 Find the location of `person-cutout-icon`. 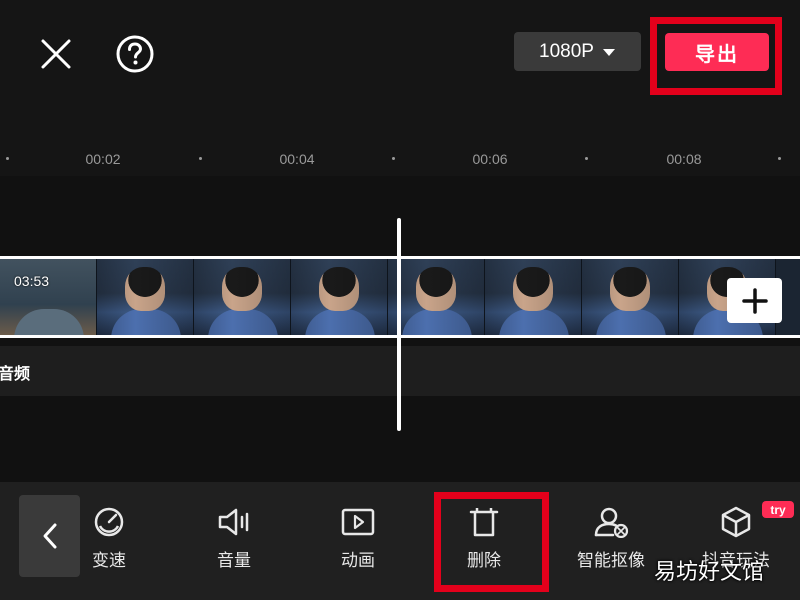

person-cutout-icon is located at coordinates (611, 522).